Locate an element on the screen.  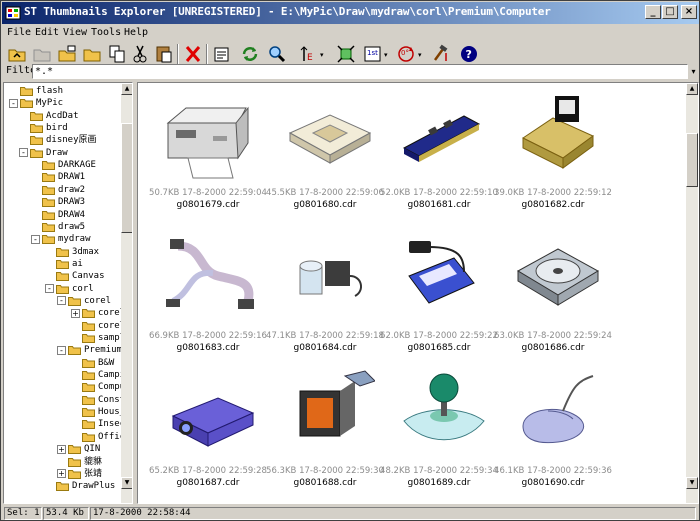
disabled-folder-button is located at coordinates (42, 54).